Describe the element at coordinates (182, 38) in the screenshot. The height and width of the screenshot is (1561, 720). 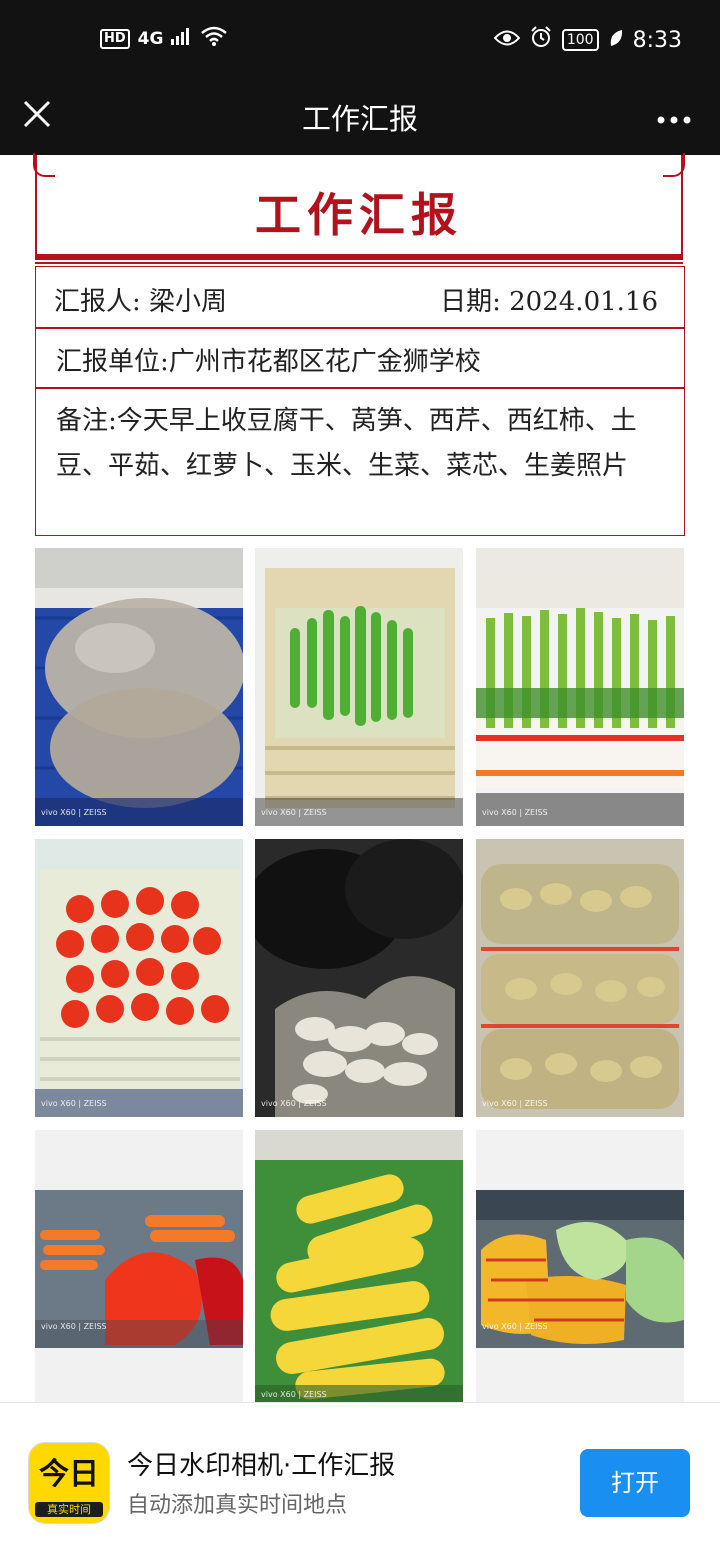
I see `signal-icon` at that location.